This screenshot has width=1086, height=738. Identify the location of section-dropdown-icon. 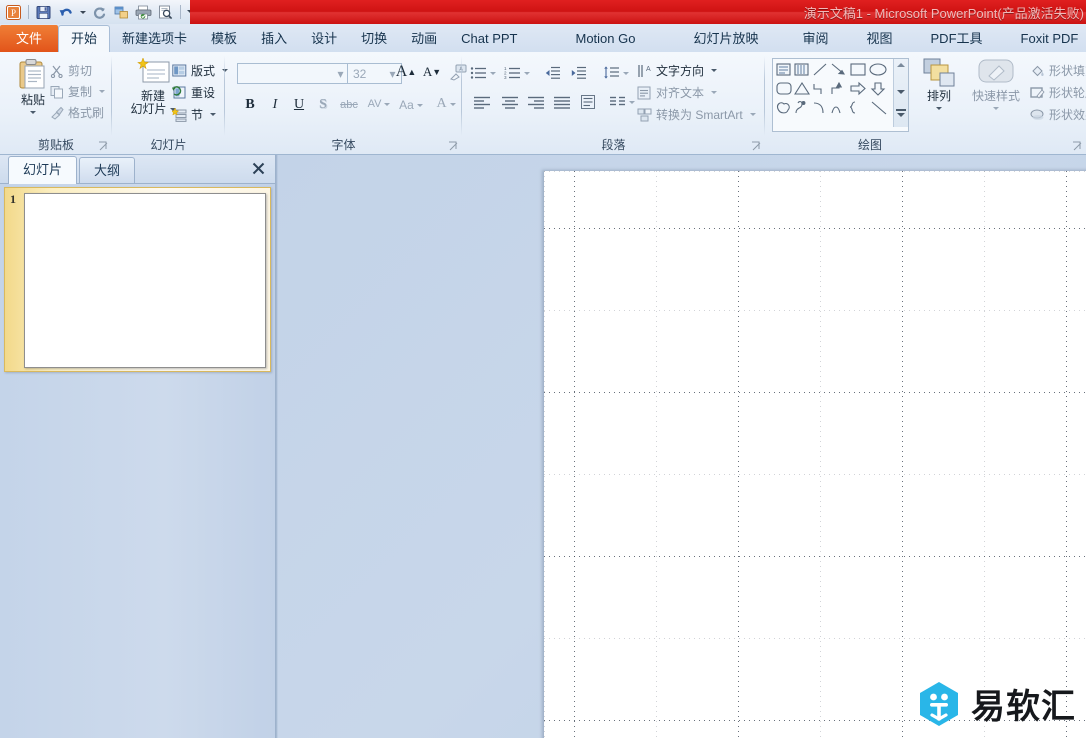
(213, 114).